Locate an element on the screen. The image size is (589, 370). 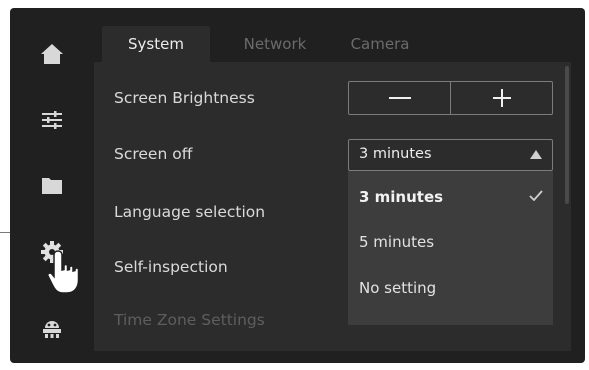
screen-off-value: 3 minutes is located at coordinates (395, 154).